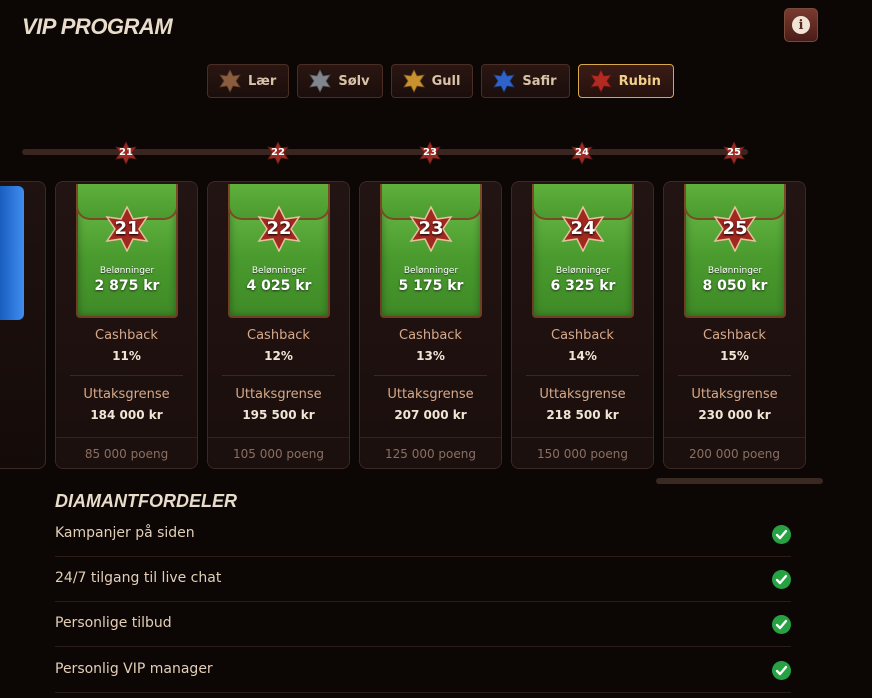 The width and height of the screenshot is (872, 698). What do you see at coordinates (430, 356) in the screenshot?
I see `cashback-value: 13%` at bounding box center [430, 356].